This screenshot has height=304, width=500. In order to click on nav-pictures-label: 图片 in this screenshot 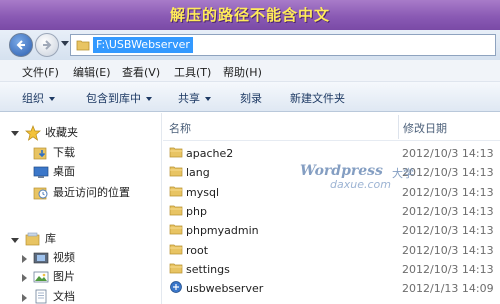, I will do `click(64, 276)`.